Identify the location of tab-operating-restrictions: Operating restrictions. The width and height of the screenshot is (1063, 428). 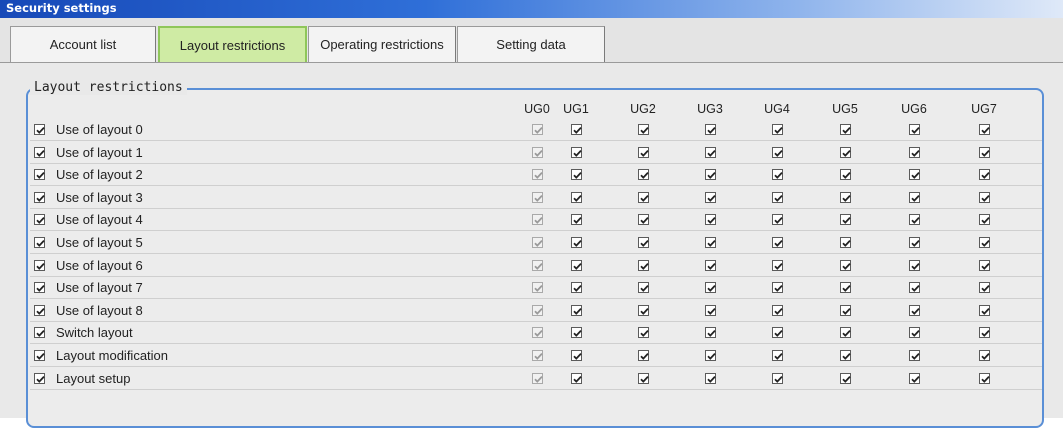
(382, 44).